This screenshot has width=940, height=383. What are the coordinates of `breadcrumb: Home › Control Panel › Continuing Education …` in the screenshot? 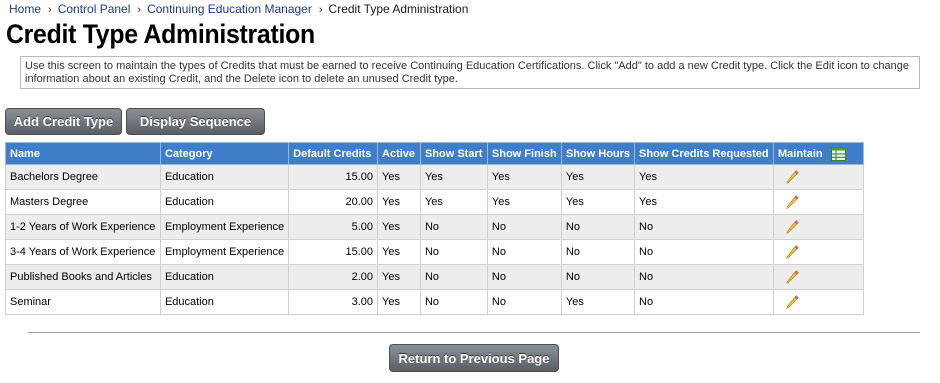 It's located at (238, 9).